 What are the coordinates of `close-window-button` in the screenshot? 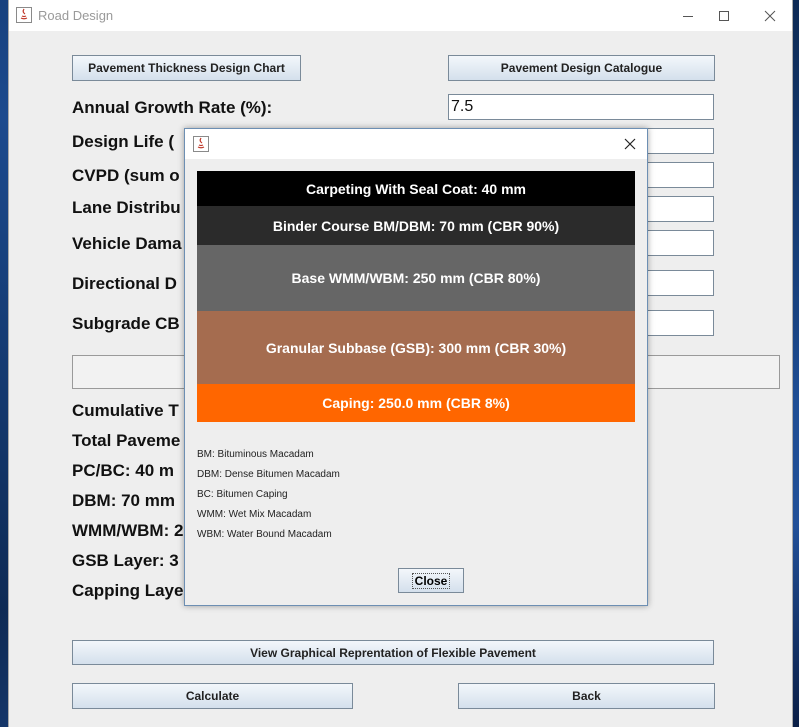 It's located at (770, 15).